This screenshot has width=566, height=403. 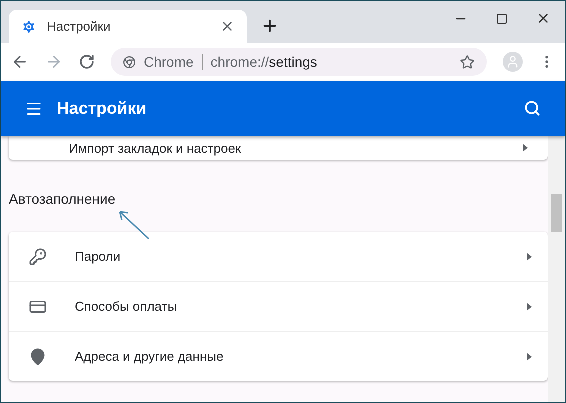 What do you see at coordinates (128, 26) in the screenshot?
I see `browser-tab: Настройки` at bounding box center [128, 26].